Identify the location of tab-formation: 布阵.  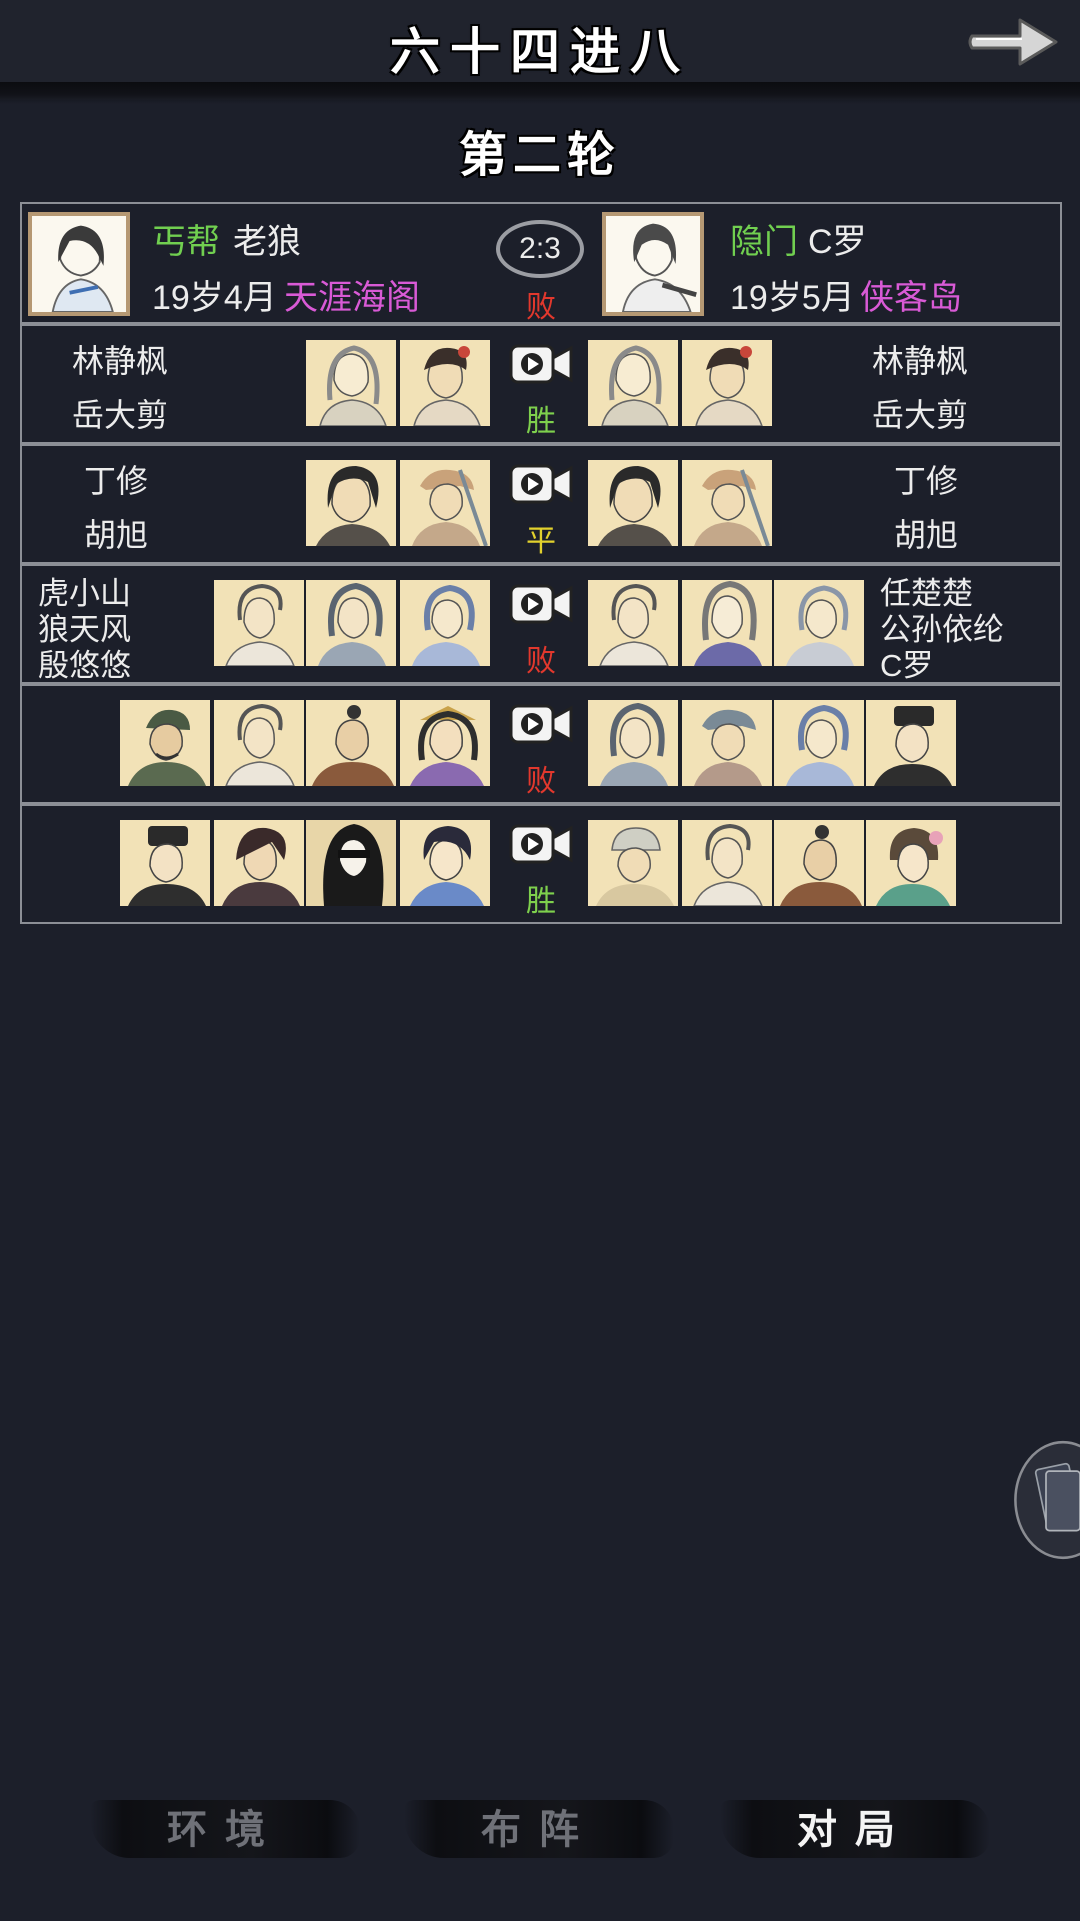
(539, 1830).